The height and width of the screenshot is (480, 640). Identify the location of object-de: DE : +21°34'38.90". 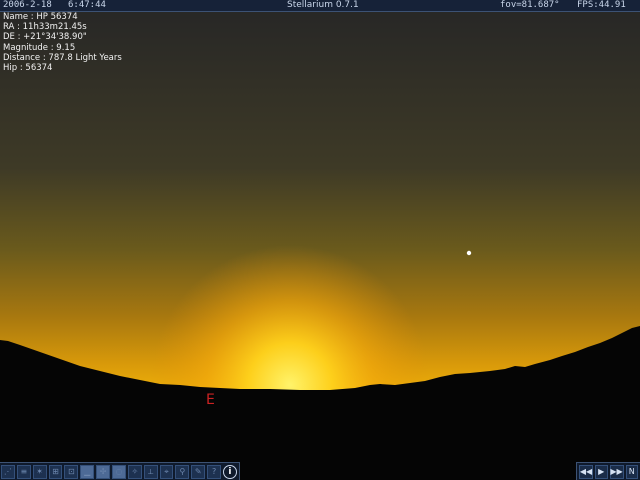
(45, 37).